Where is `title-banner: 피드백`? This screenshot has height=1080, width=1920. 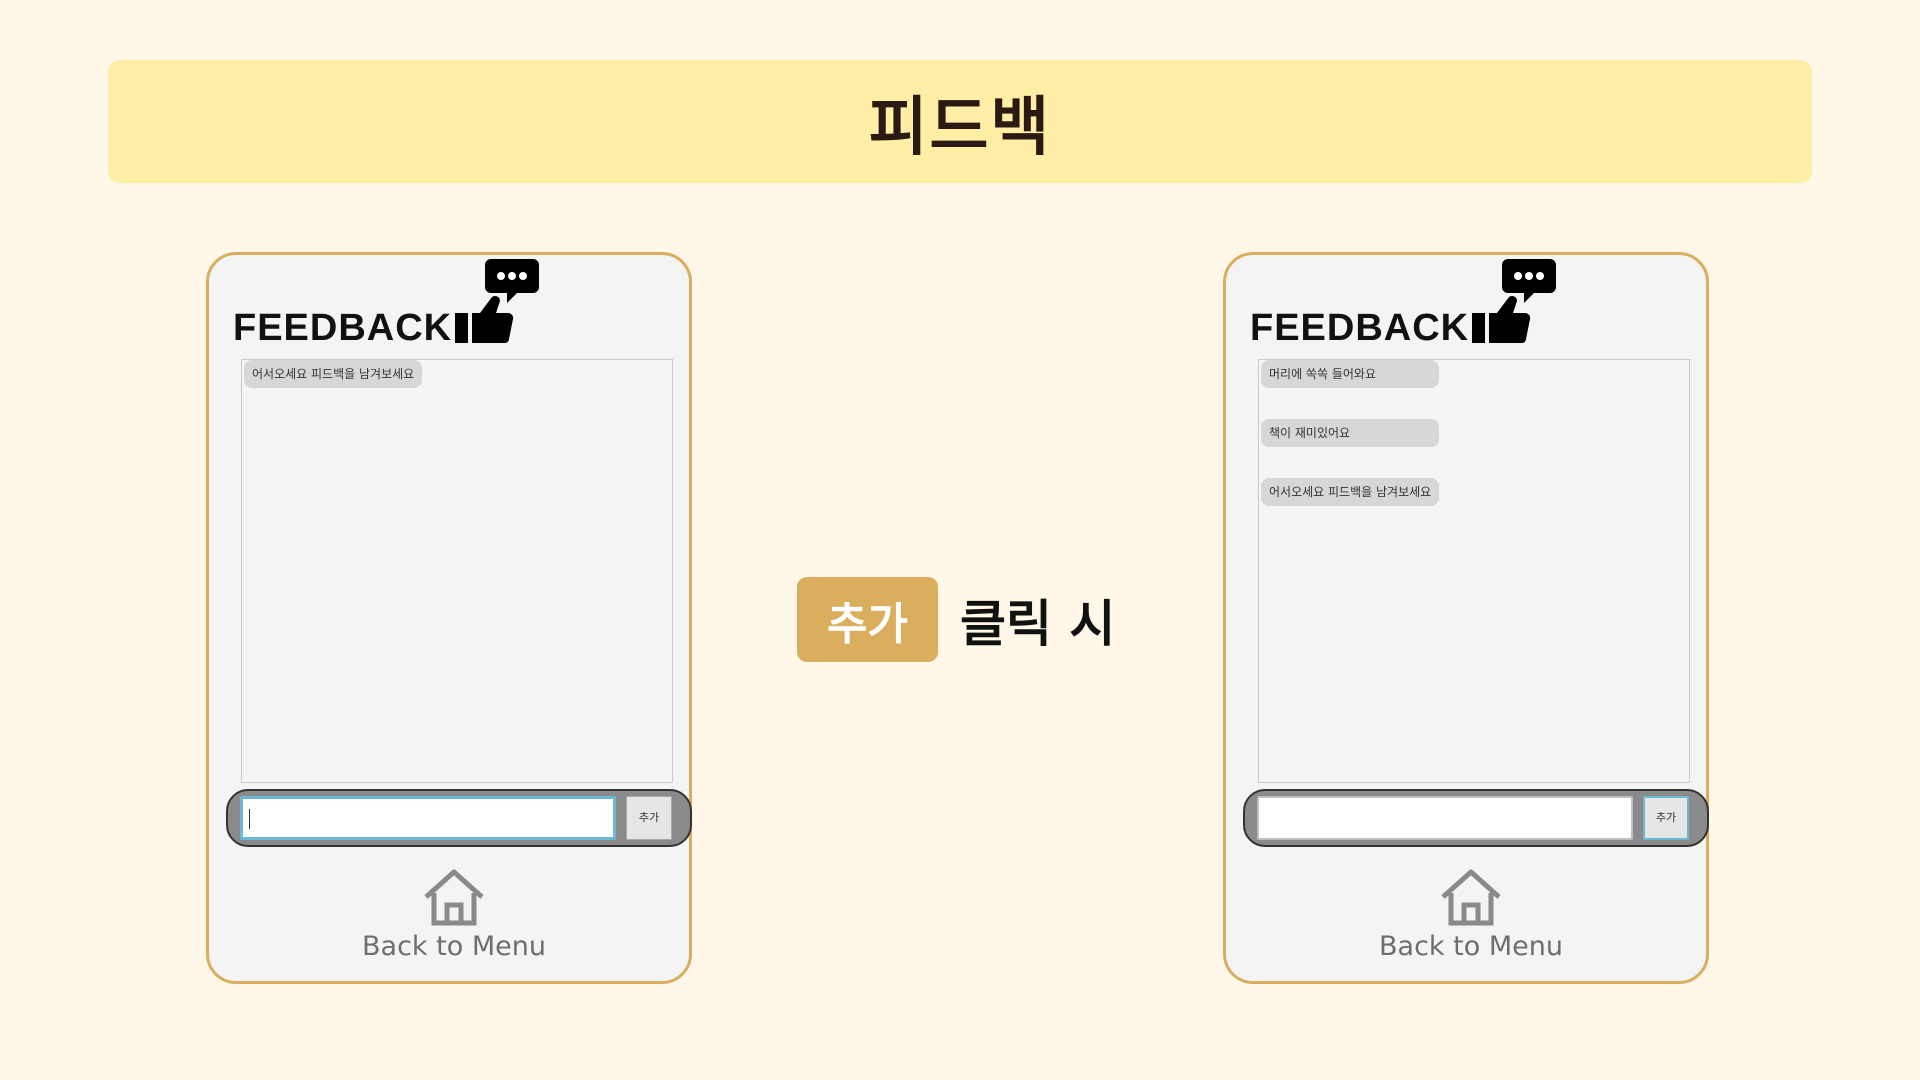
title-banner: 피드백 is located at coordinates (960, 121).